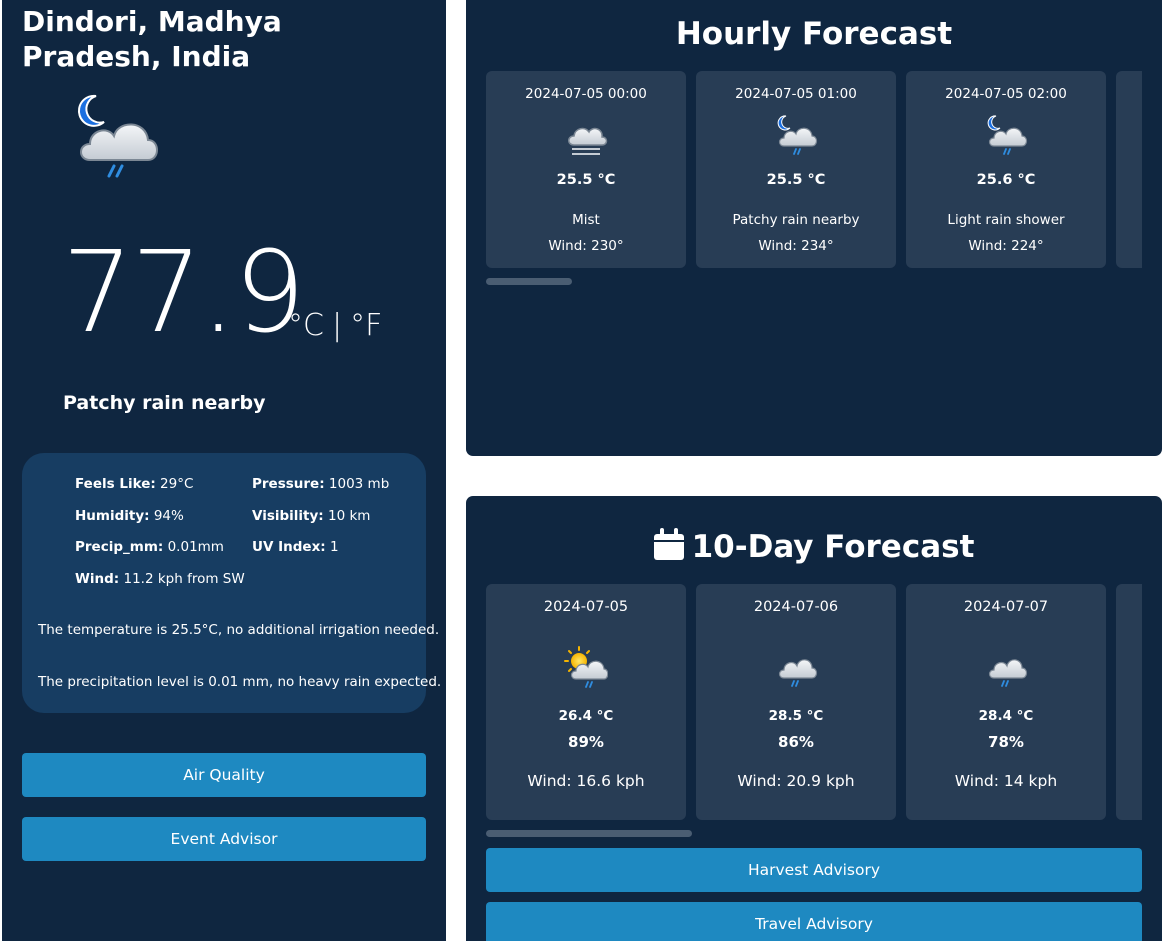 This screenshot has width=1173, height=941. What do you see at coordinates (183, 293) in the screenshot?
I see `current-temperature: 77.9` at bounding box center [183, 293].